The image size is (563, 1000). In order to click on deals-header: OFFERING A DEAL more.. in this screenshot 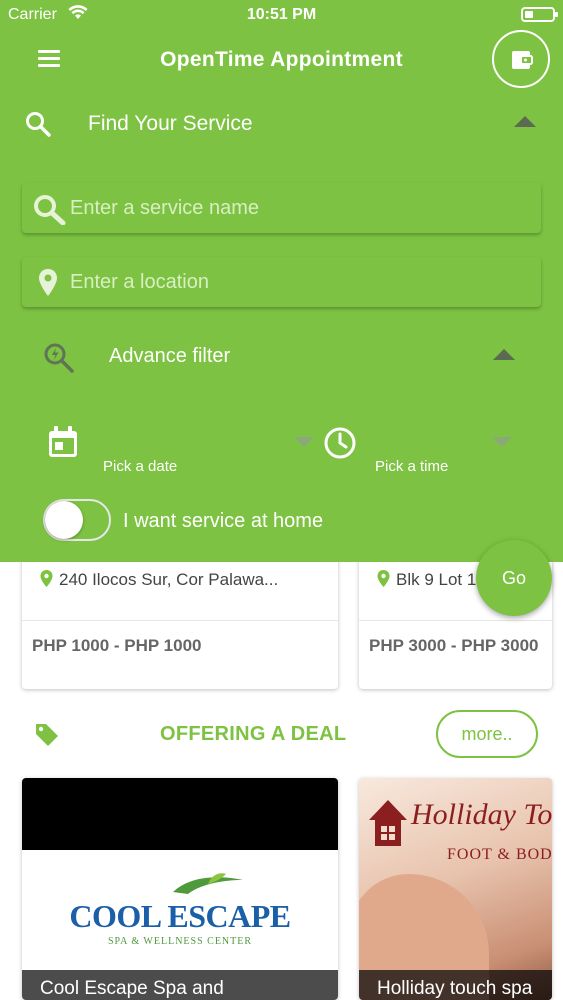, I will do `click(281, 734)`.